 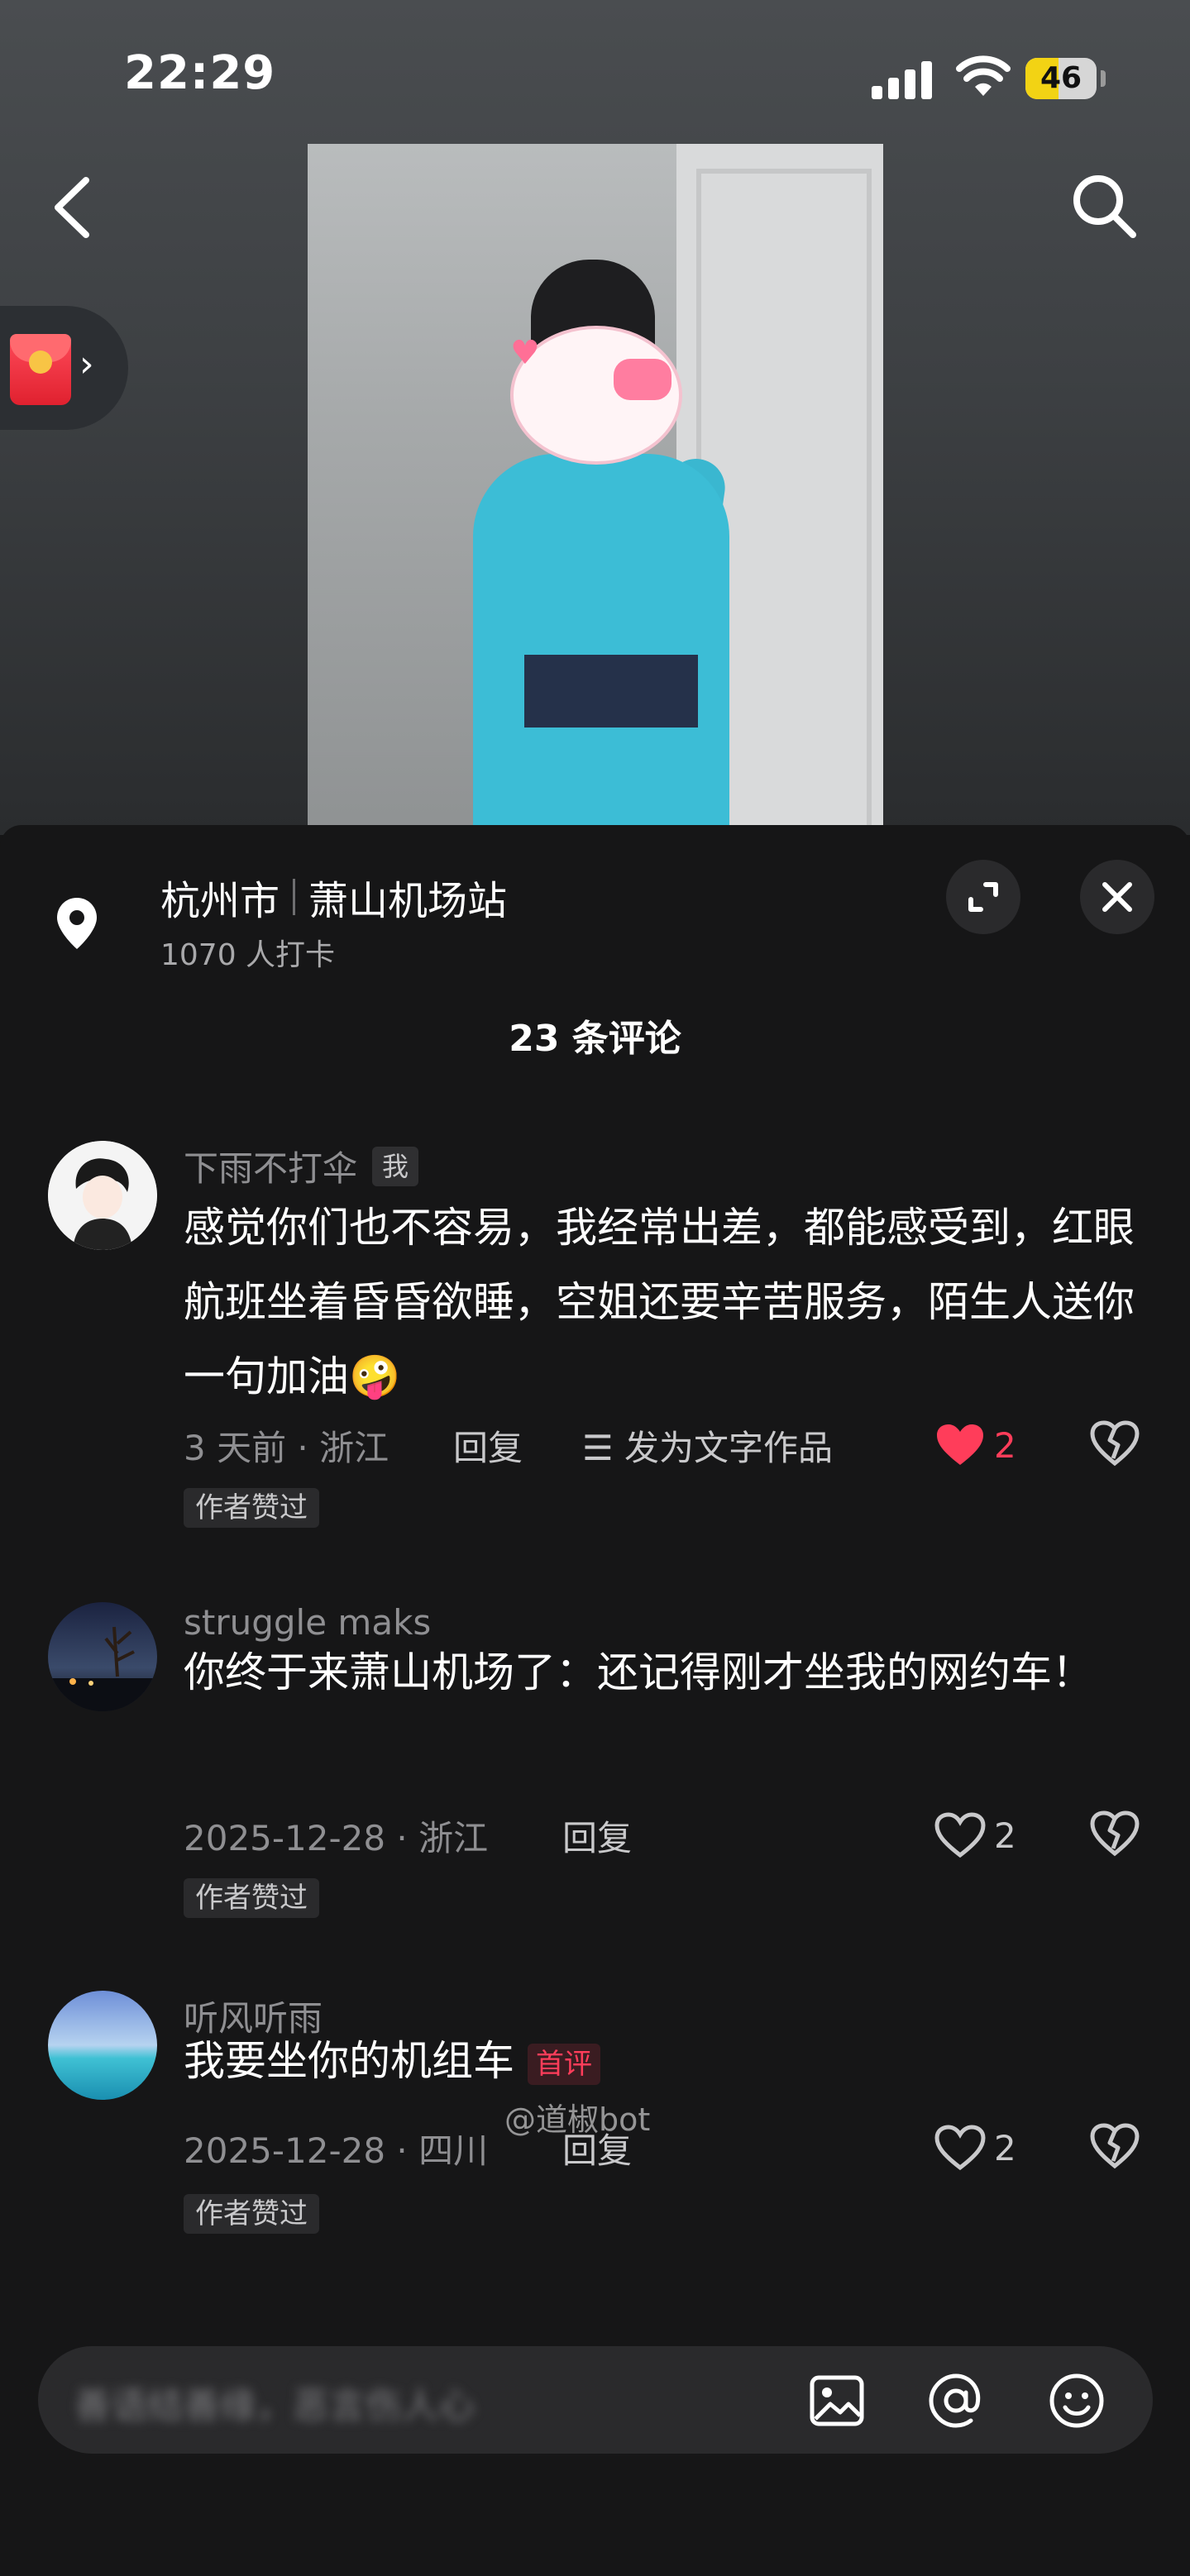 I want to click on first-comment-badge: 首评, so click(x=564, y=2064).